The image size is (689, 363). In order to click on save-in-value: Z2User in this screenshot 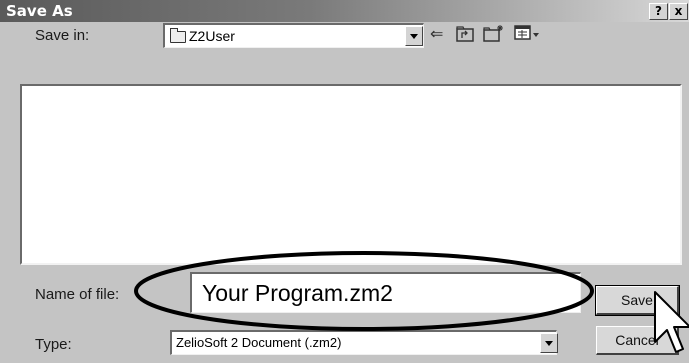, I will do `click(212, 36)`.